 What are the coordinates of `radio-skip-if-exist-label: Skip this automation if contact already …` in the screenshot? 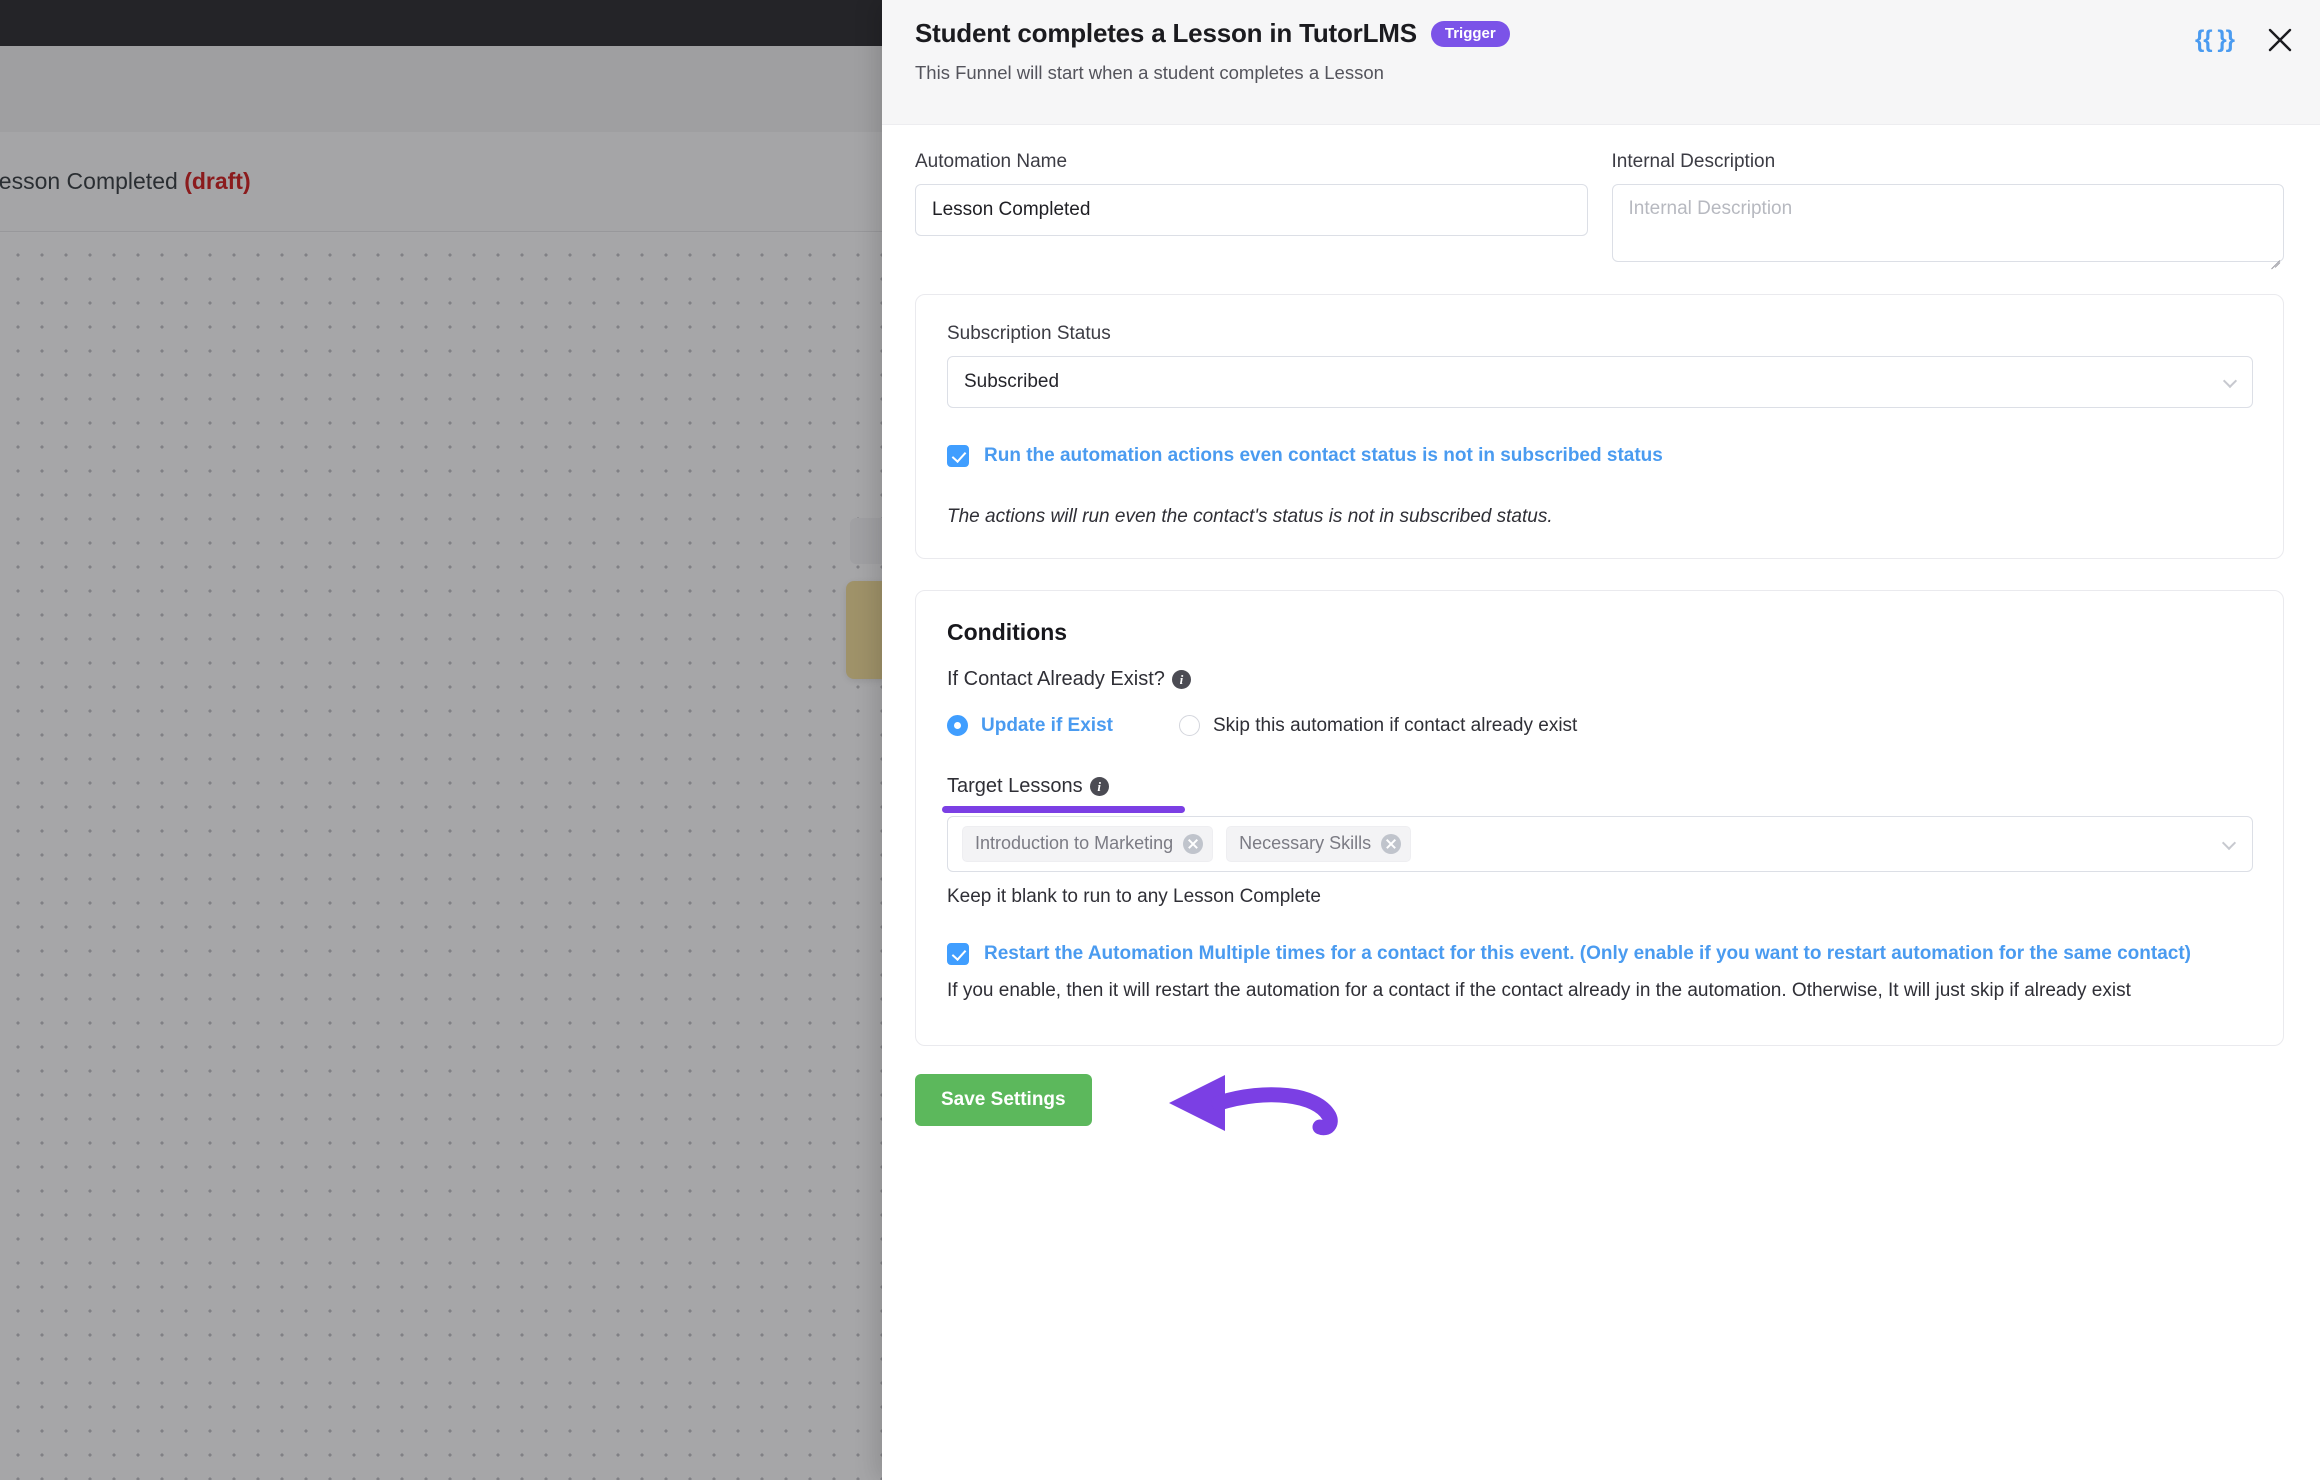 It's located at (1395, 726).